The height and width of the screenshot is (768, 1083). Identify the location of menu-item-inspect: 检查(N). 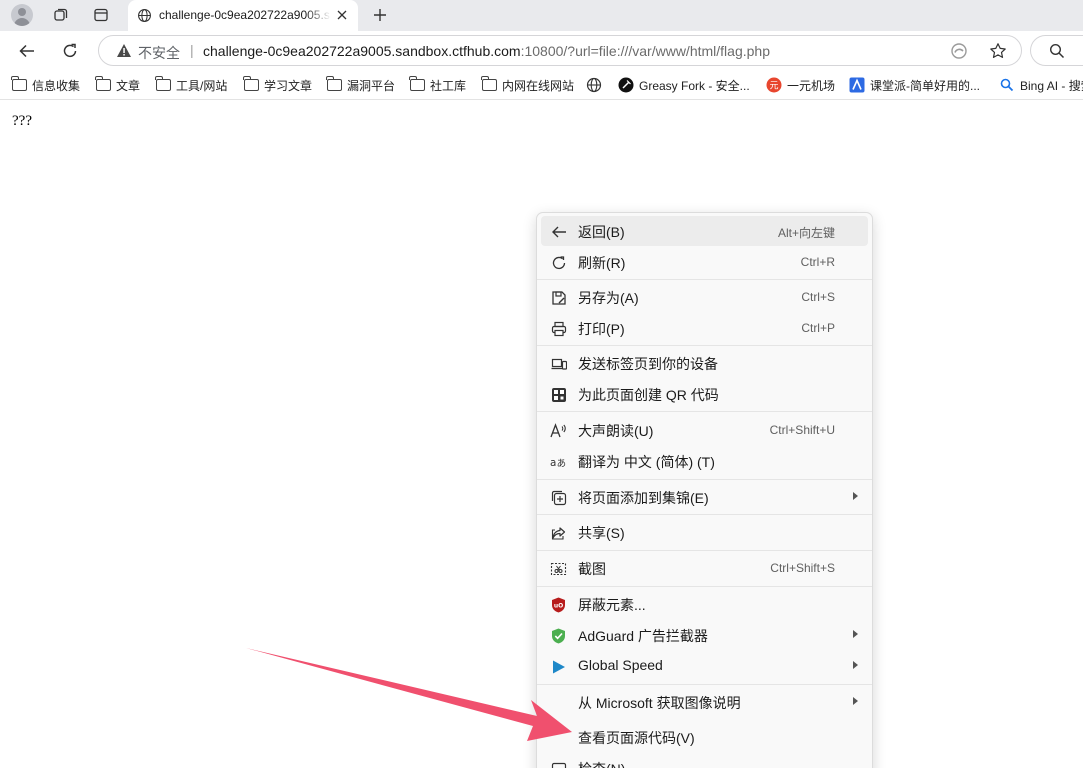
(704, 760).